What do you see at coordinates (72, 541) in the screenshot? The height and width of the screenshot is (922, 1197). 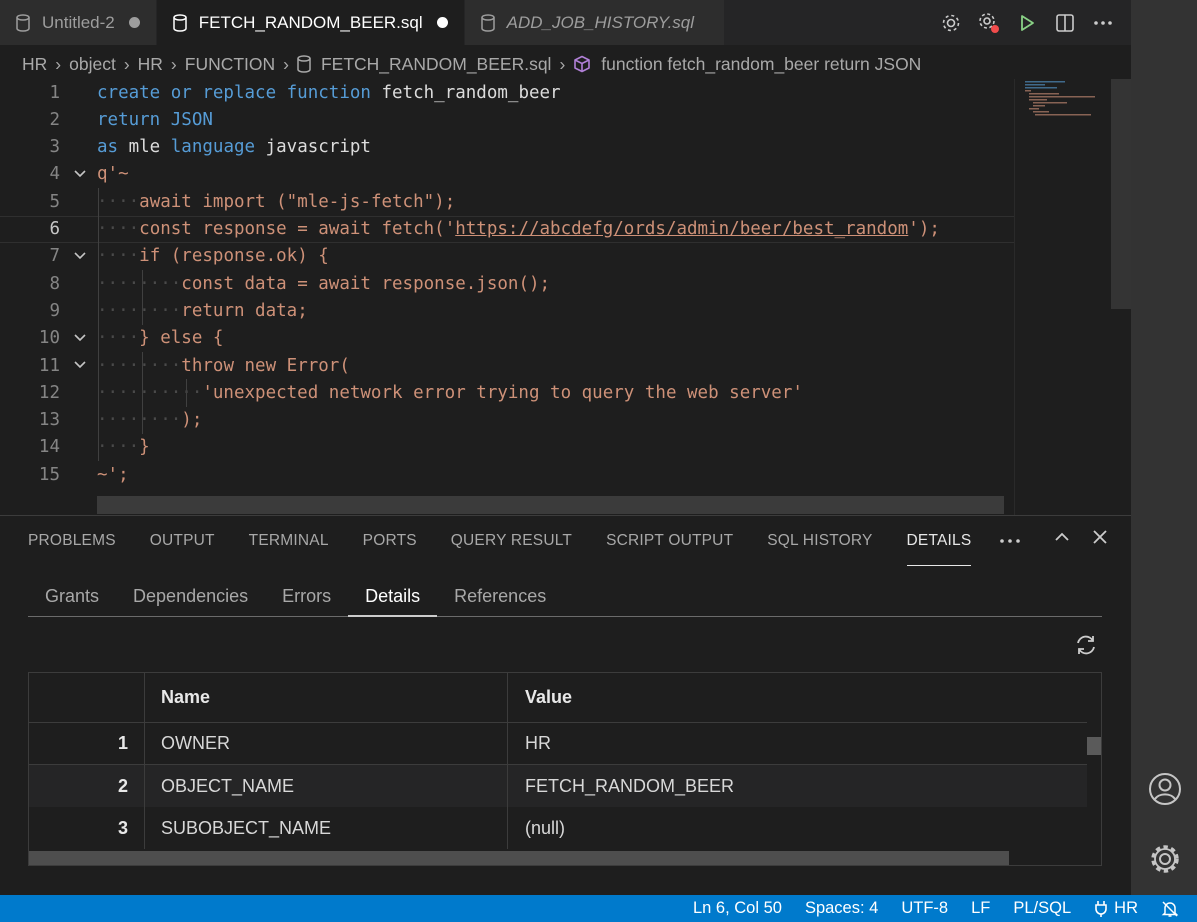 I see `tab-problems: PROBLEMS` at bounding box center [72, 541].